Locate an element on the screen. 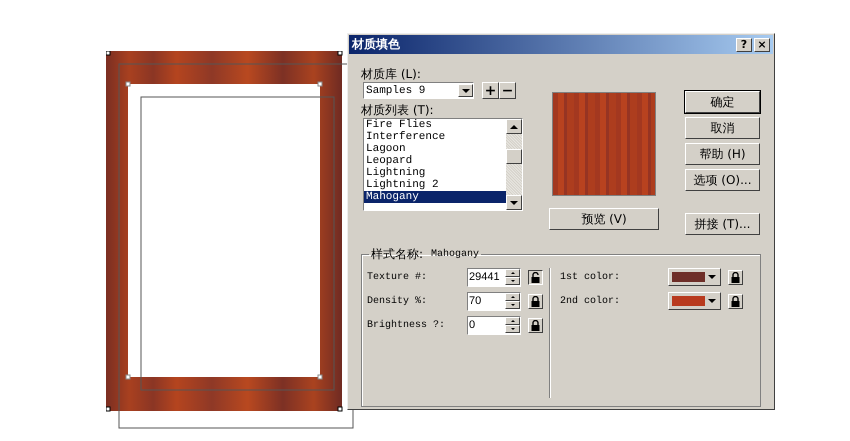  lock-button is located at coordinates (535, 277).